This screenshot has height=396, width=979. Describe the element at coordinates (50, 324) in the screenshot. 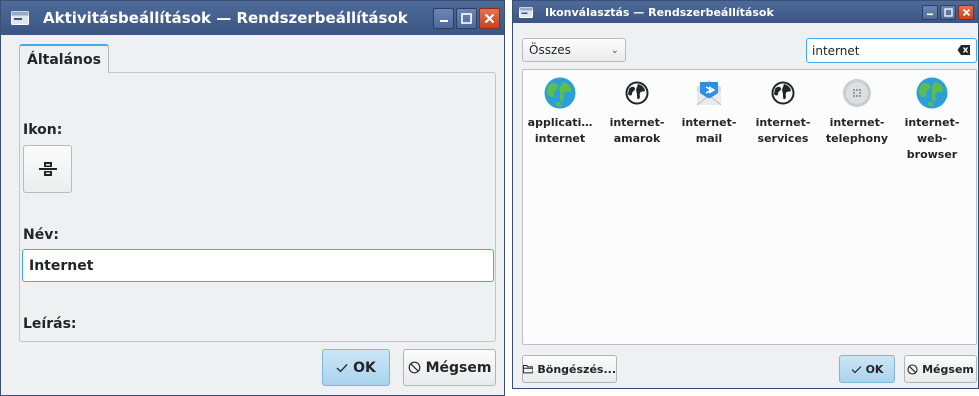

I see `description-label: Leírás:` at that location.